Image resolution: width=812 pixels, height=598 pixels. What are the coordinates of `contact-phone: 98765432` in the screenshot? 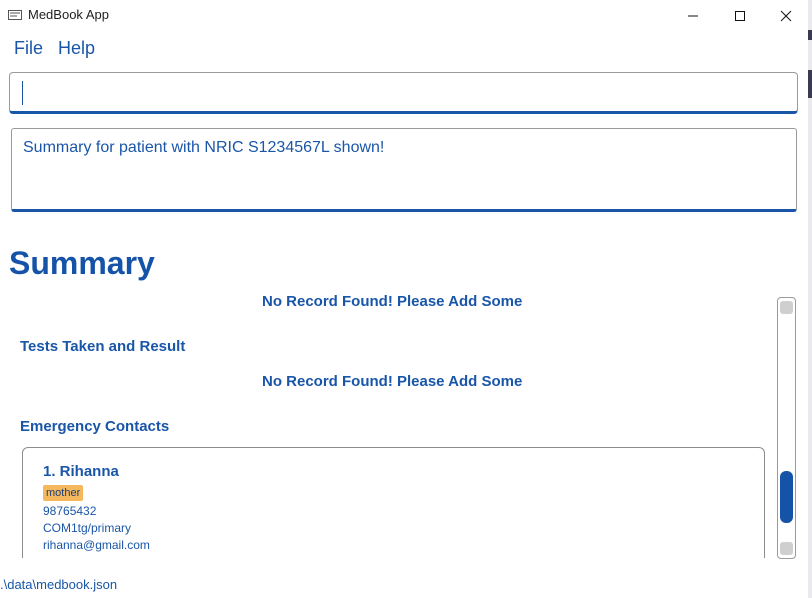 It's located at (70, 511).